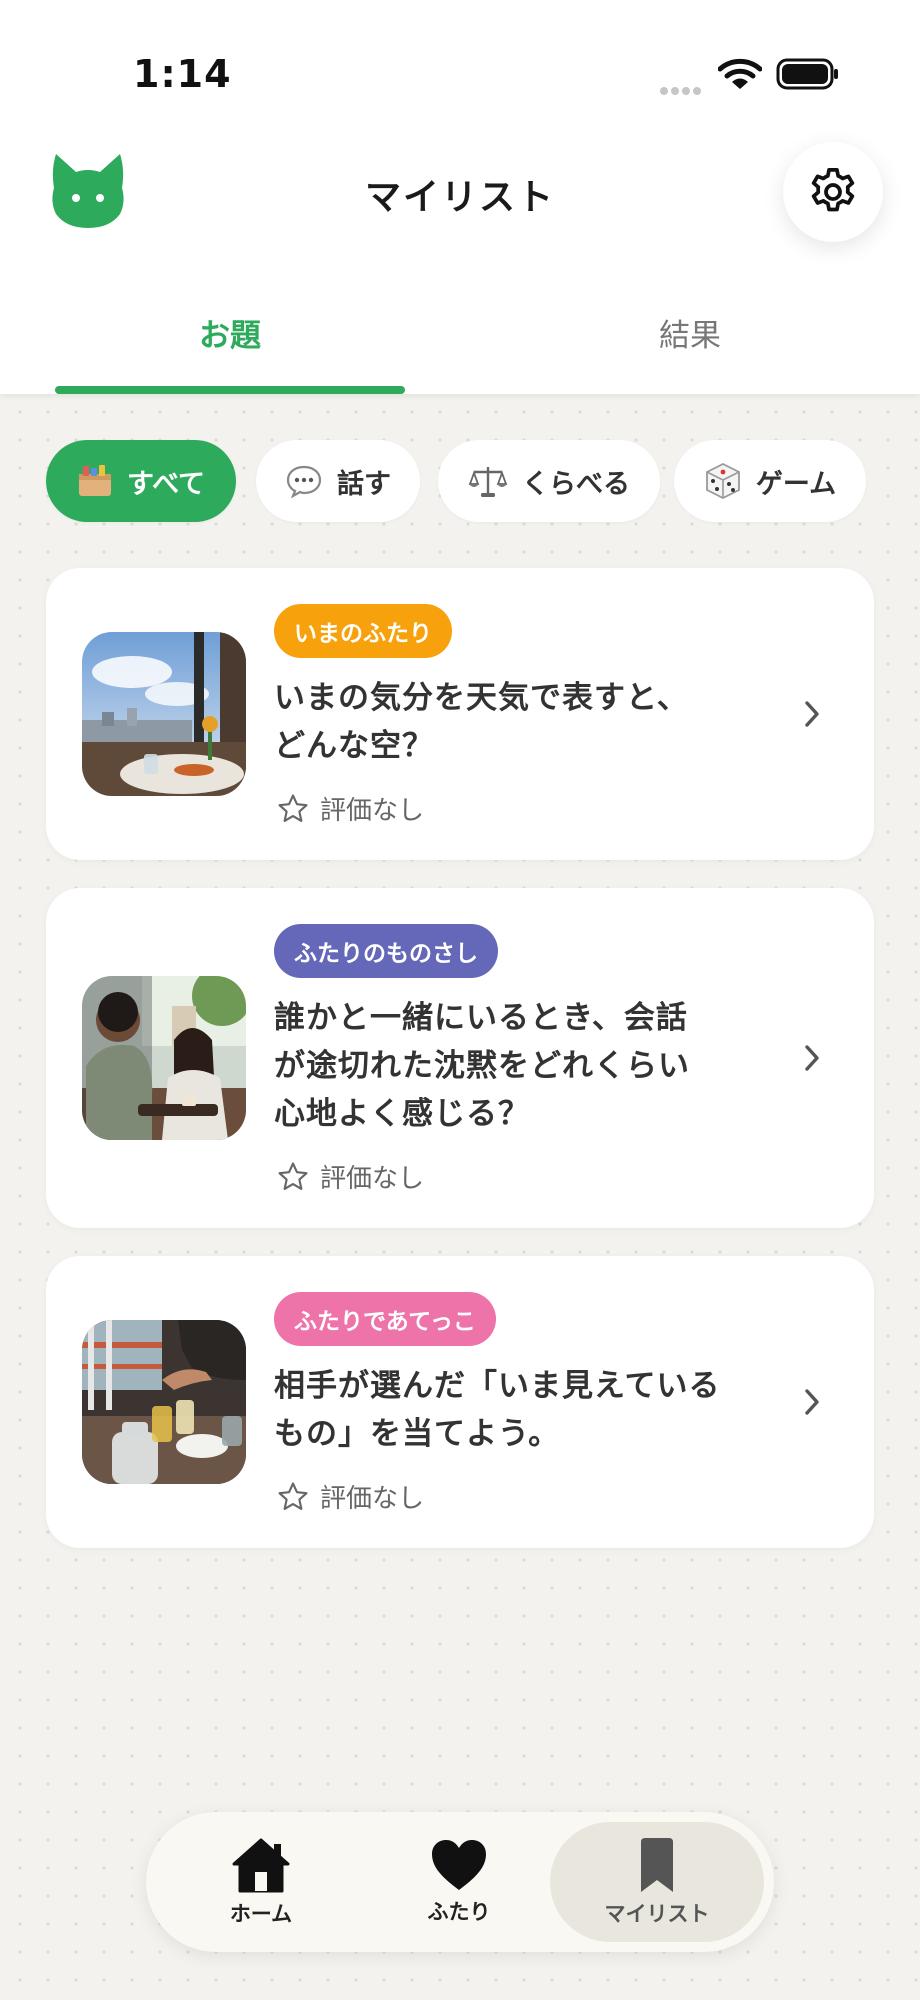 This screenshot has width=920, height=2000. What do you see at coordinates (460, 60) in the screenshot?
I see `status-bar: 1:14` at bounding box center [460, 60].